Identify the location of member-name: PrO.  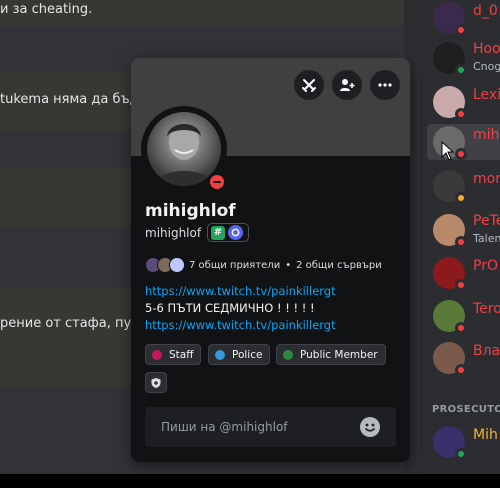
(485, 266).